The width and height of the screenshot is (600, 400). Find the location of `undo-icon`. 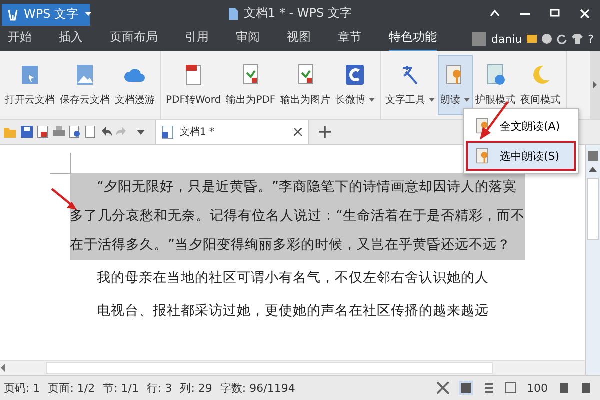

undo-icon is located at coordinates (106, 132).